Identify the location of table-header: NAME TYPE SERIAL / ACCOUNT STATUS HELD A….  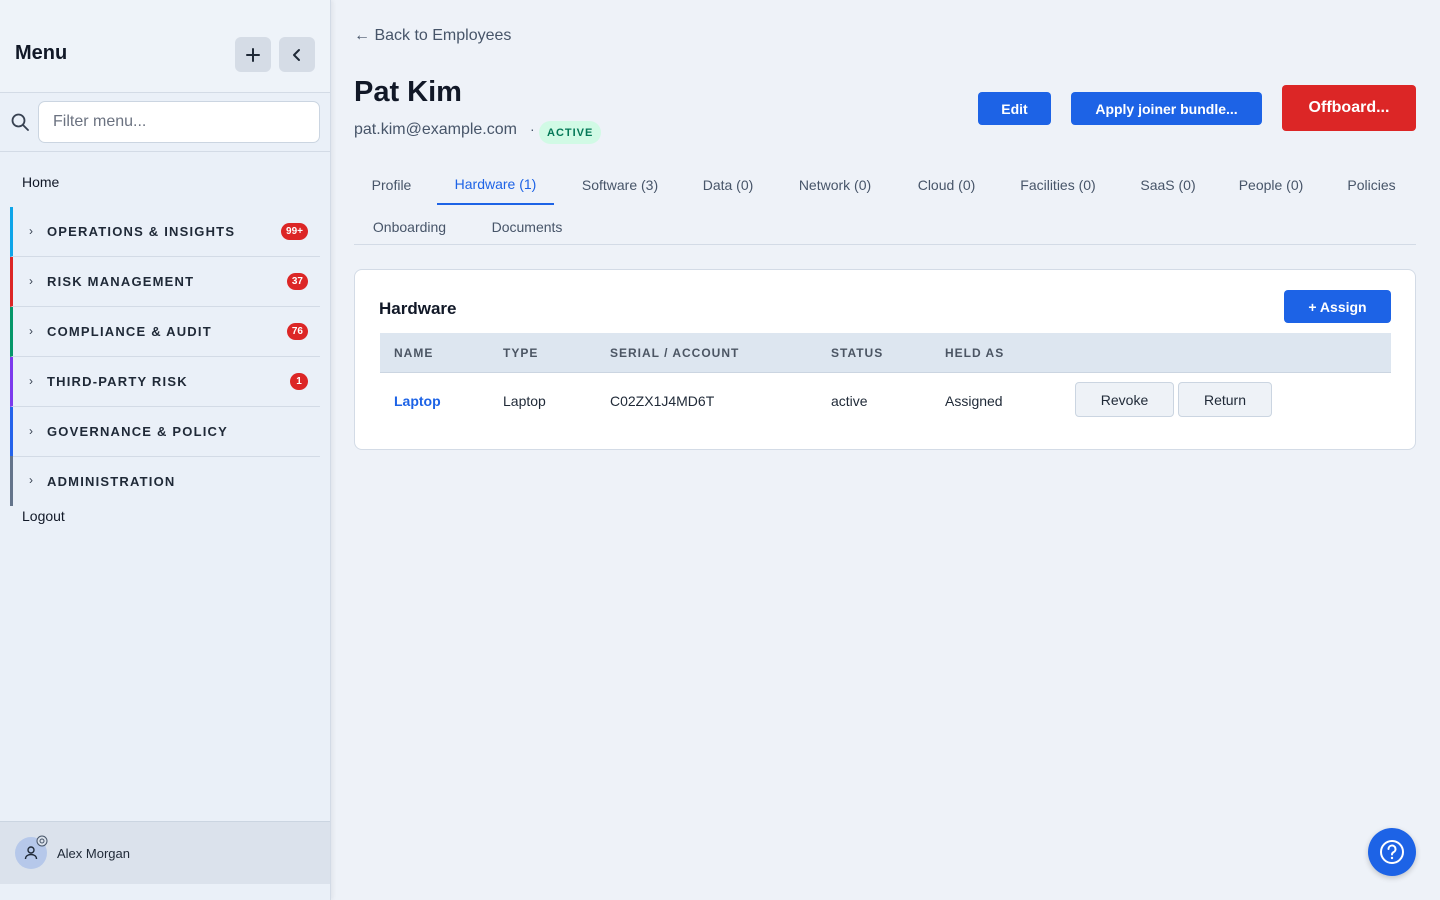
(885, 353).